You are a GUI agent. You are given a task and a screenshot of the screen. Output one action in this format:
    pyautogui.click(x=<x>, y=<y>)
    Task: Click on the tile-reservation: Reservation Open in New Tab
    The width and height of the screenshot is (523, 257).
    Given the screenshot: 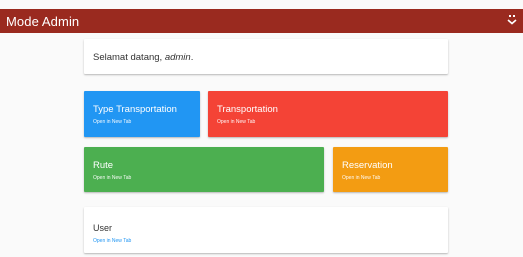 What is the action you would take?
    pyautogui.click(x=390, y=169)
    